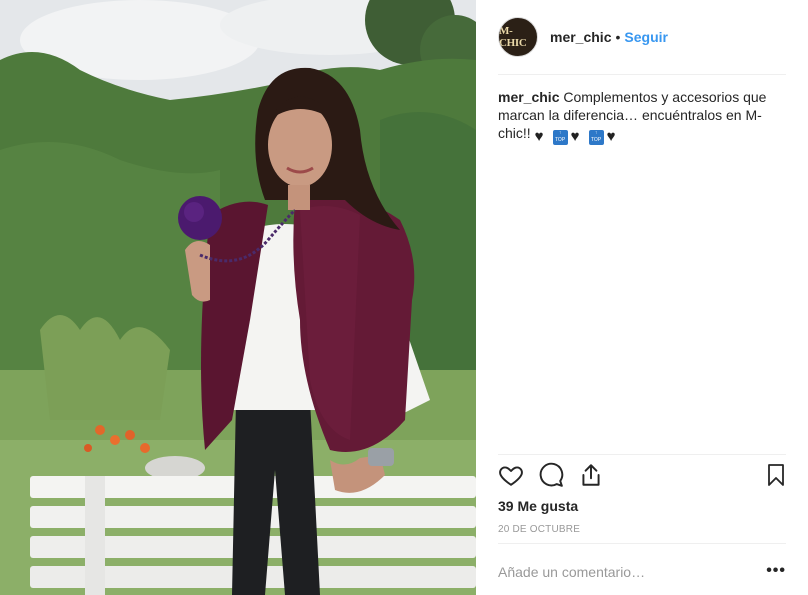  What do you see at coordinates (623, 572) in the screenshot?
I see `comment-input` at bounding box center [623, 572].